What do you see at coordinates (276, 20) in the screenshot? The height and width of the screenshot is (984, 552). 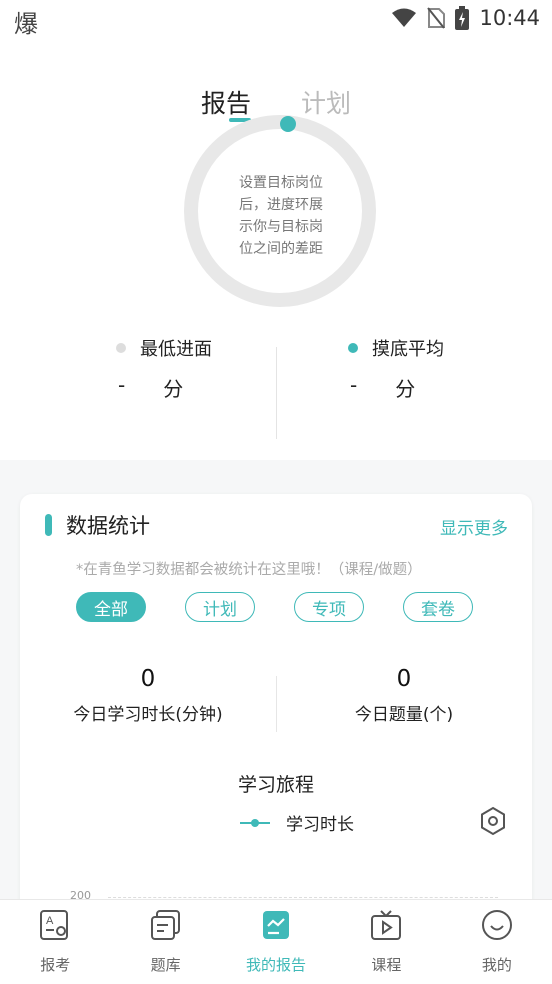 I see `status-bar: 爆 10:44` at bounding box center [276, 20].